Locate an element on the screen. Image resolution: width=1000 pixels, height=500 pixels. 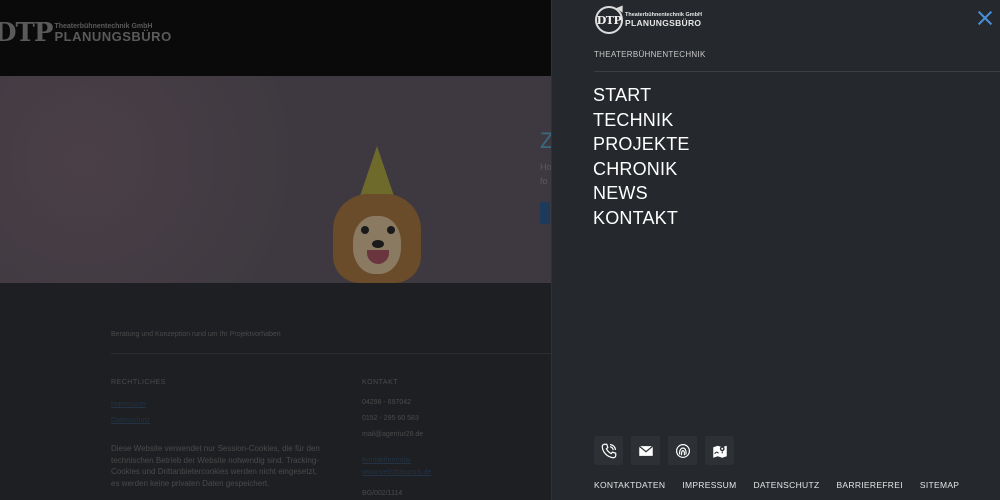
close-icon is located at coordinates (985, 18).